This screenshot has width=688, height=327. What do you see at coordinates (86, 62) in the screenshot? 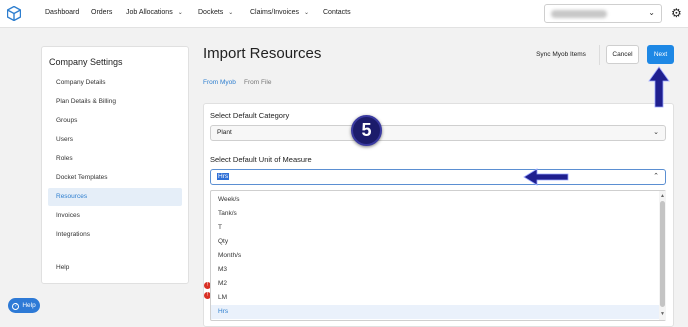
I see `sidebar-title: Company Settings` at bounding box center [86, 62].